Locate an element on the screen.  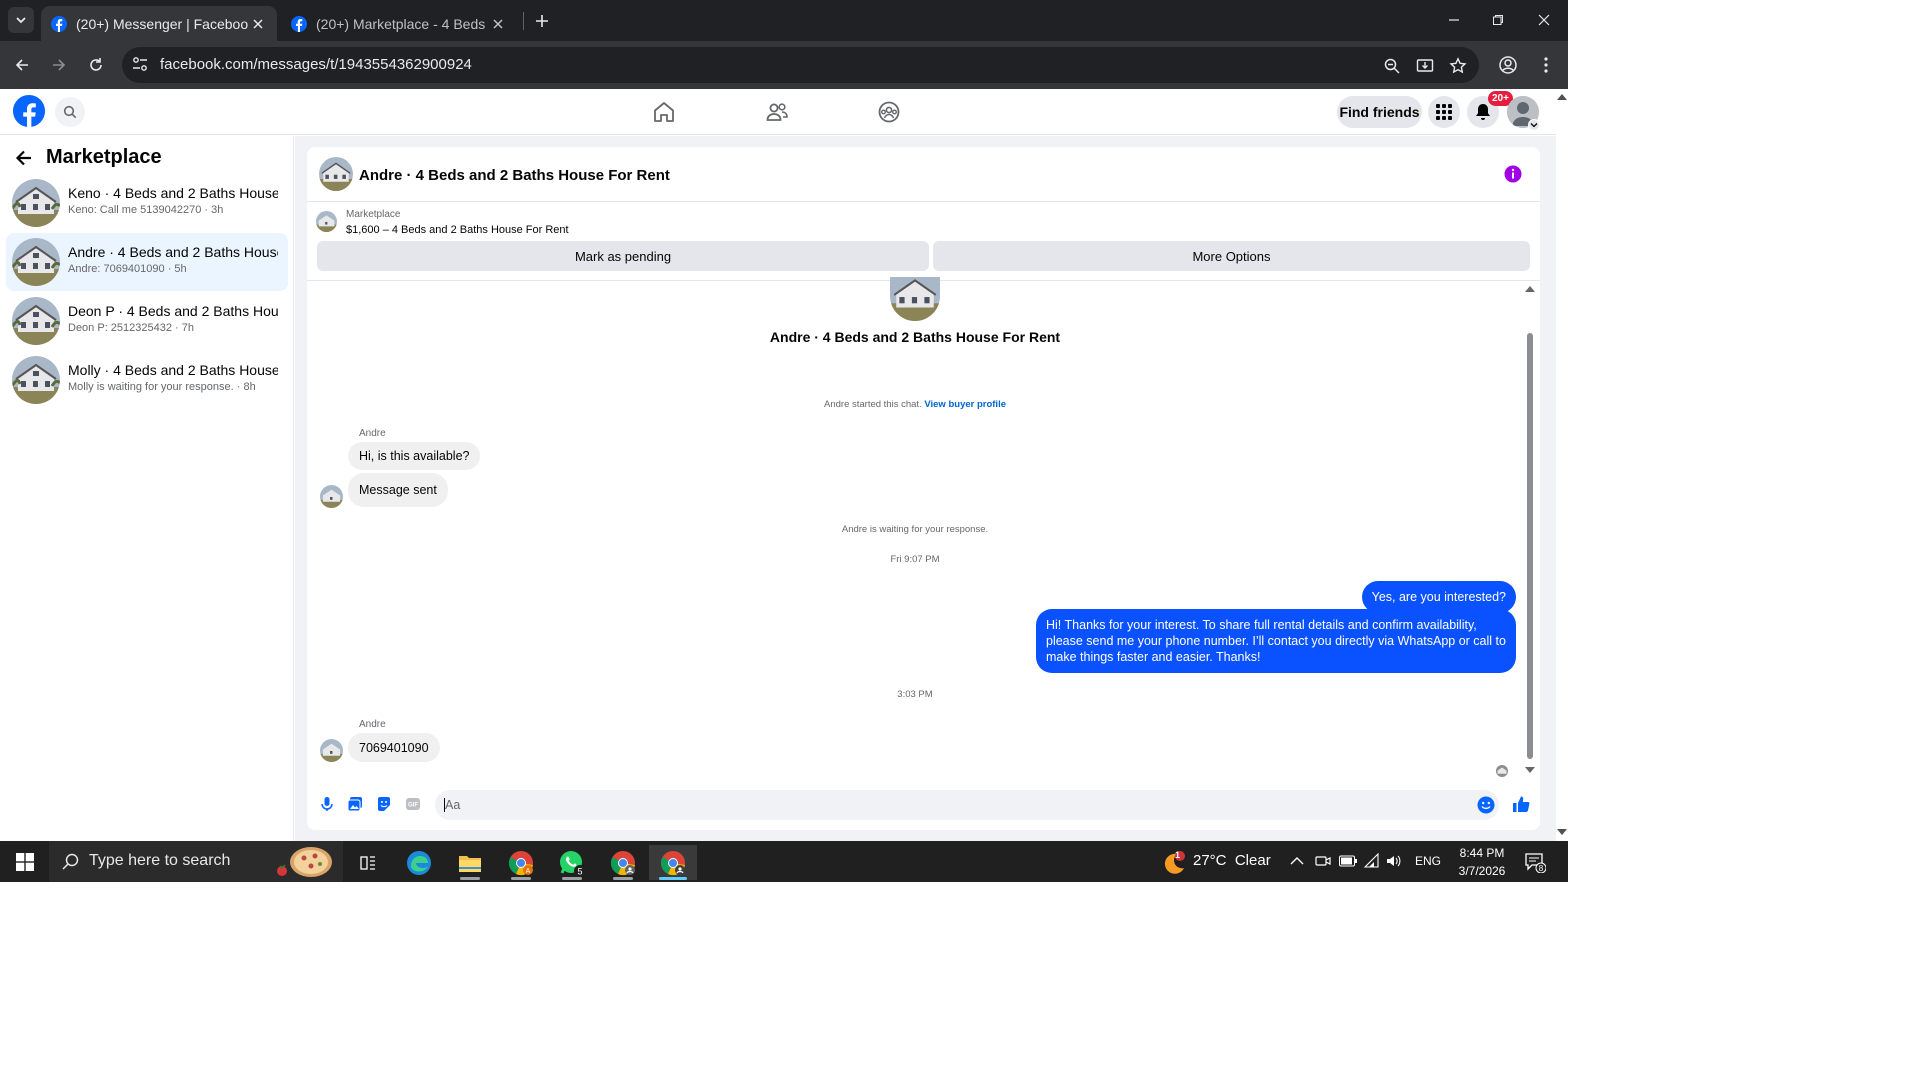
restore-window-button is located at coordinates (1498, 20).